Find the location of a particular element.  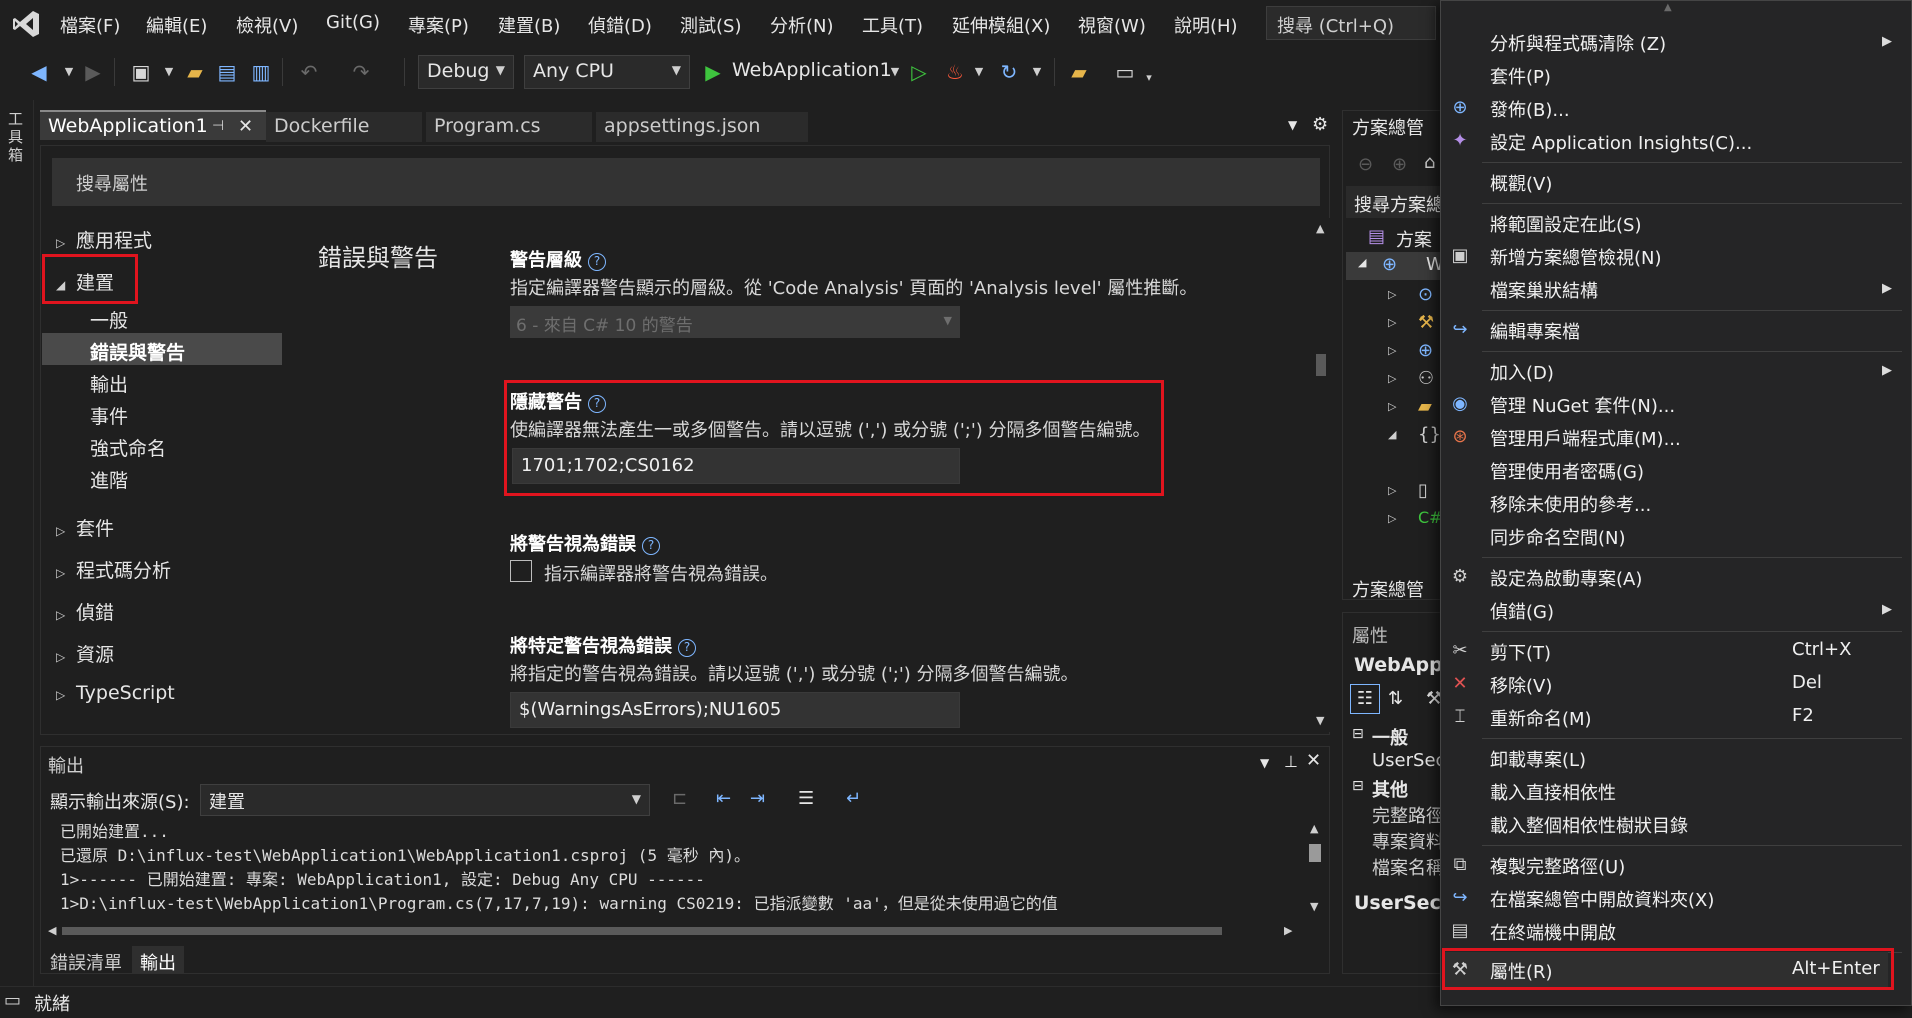

menu-item-cut: 剪下(T) is located at coordinates (1520, 652).